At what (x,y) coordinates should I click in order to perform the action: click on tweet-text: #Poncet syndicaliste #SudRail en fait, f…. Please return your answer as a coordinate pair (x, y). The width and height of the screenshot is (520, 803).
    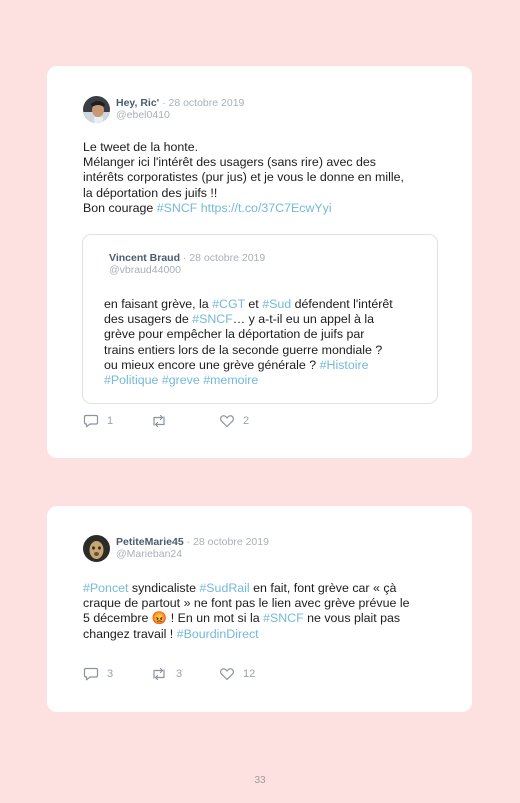
    Looking at the image, I should click on (268, 611).